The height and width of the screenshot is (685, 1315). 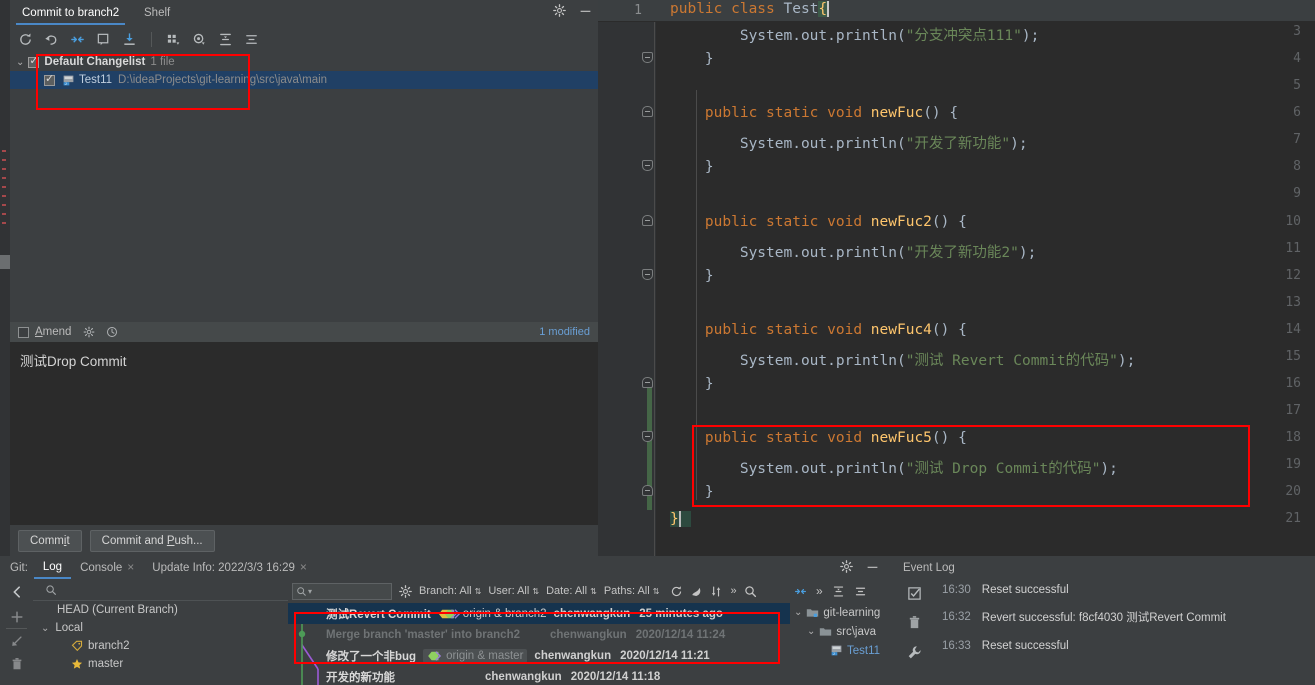 I want to click on download-icon, so click(x=129, y=39).